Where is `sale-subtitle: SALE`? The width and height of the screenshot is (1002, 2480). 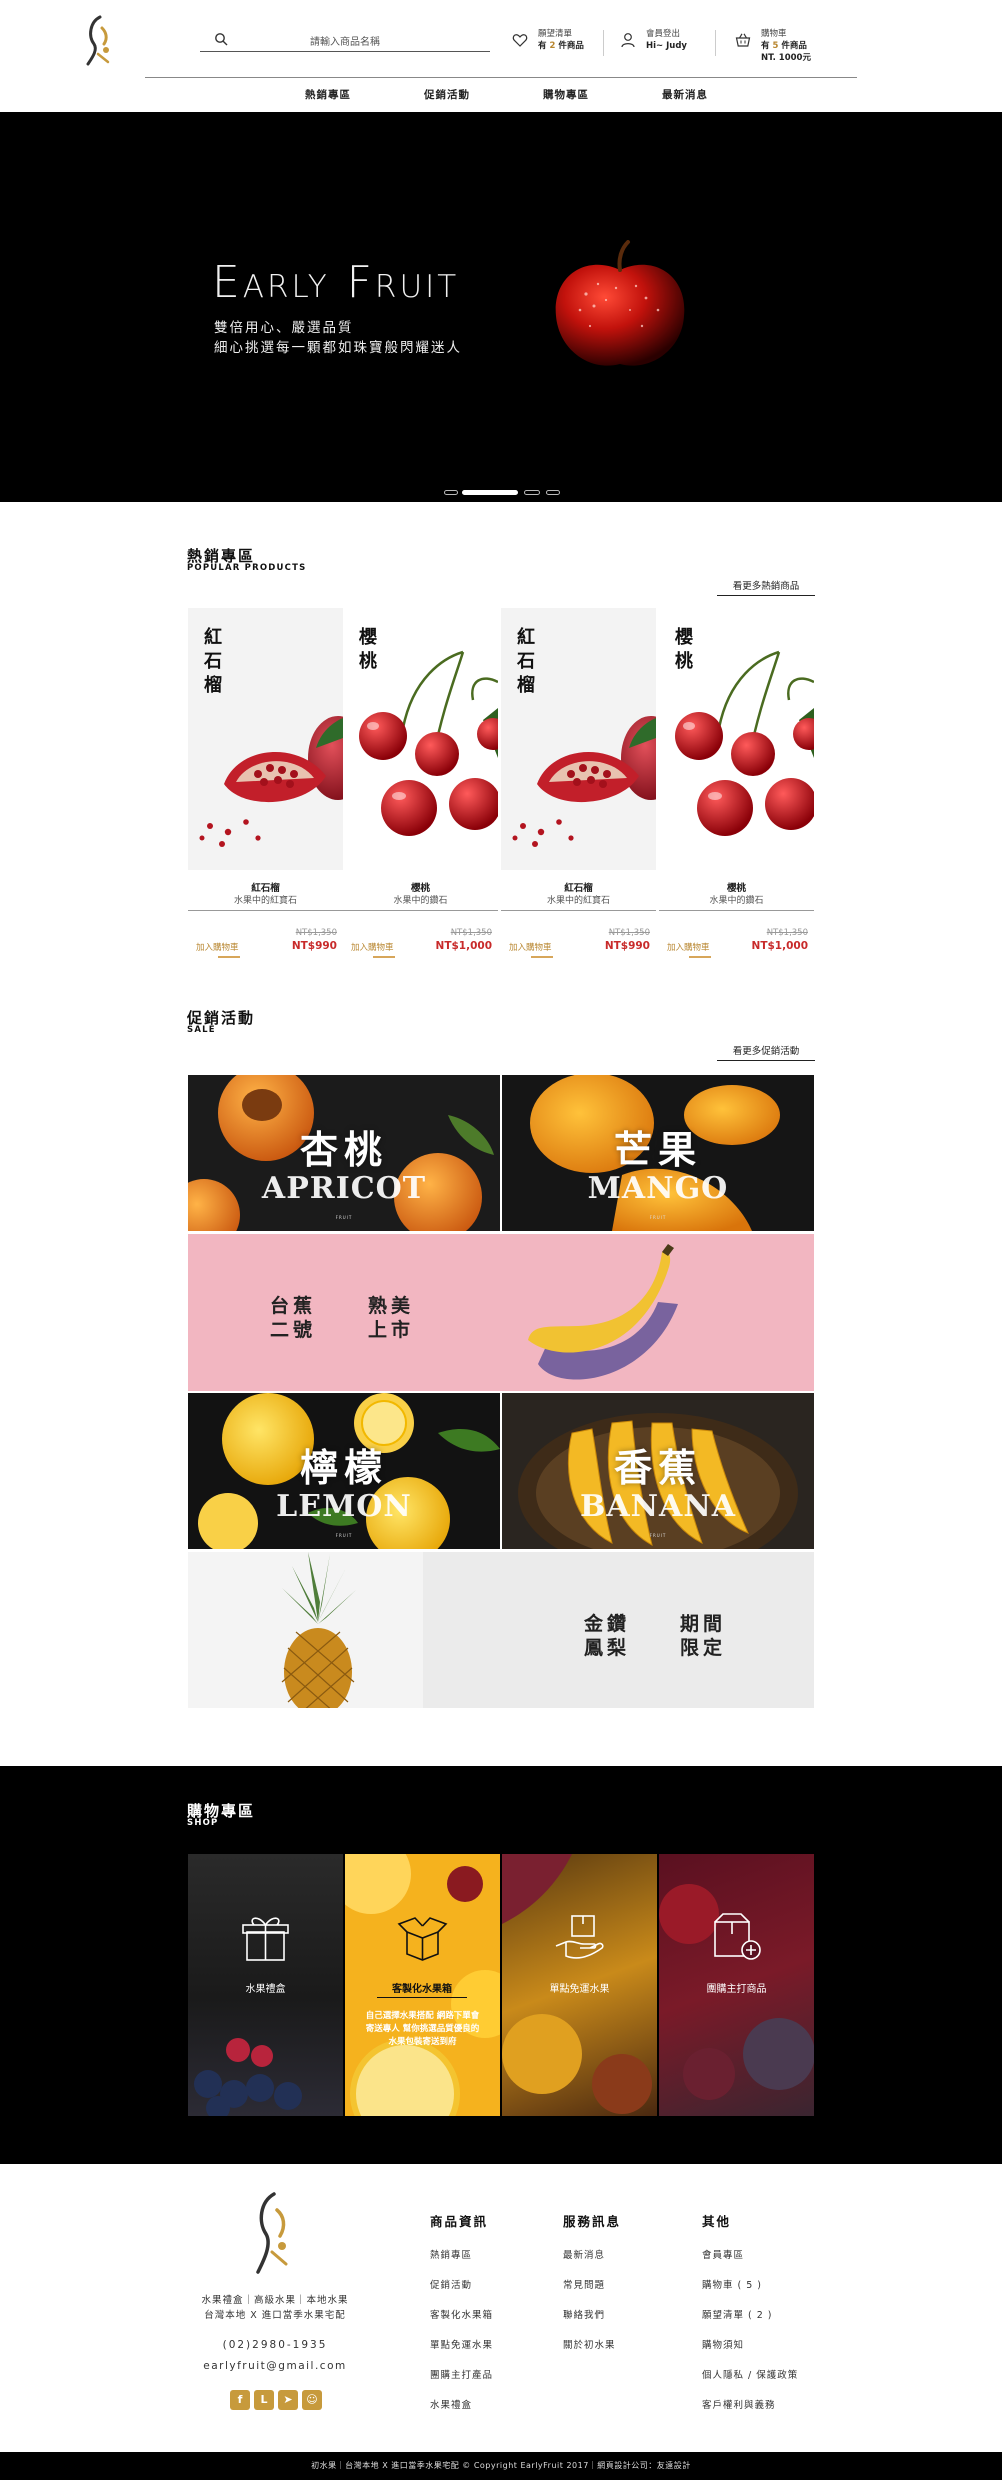 sale-subtitle: SALE is located at coordinates (201, 1030).